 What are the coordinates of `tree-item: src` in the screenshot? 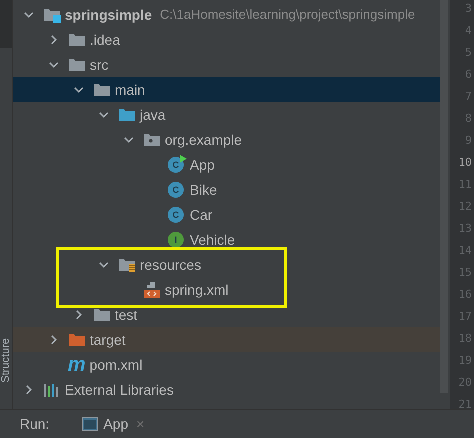 It's located at (226, 64).